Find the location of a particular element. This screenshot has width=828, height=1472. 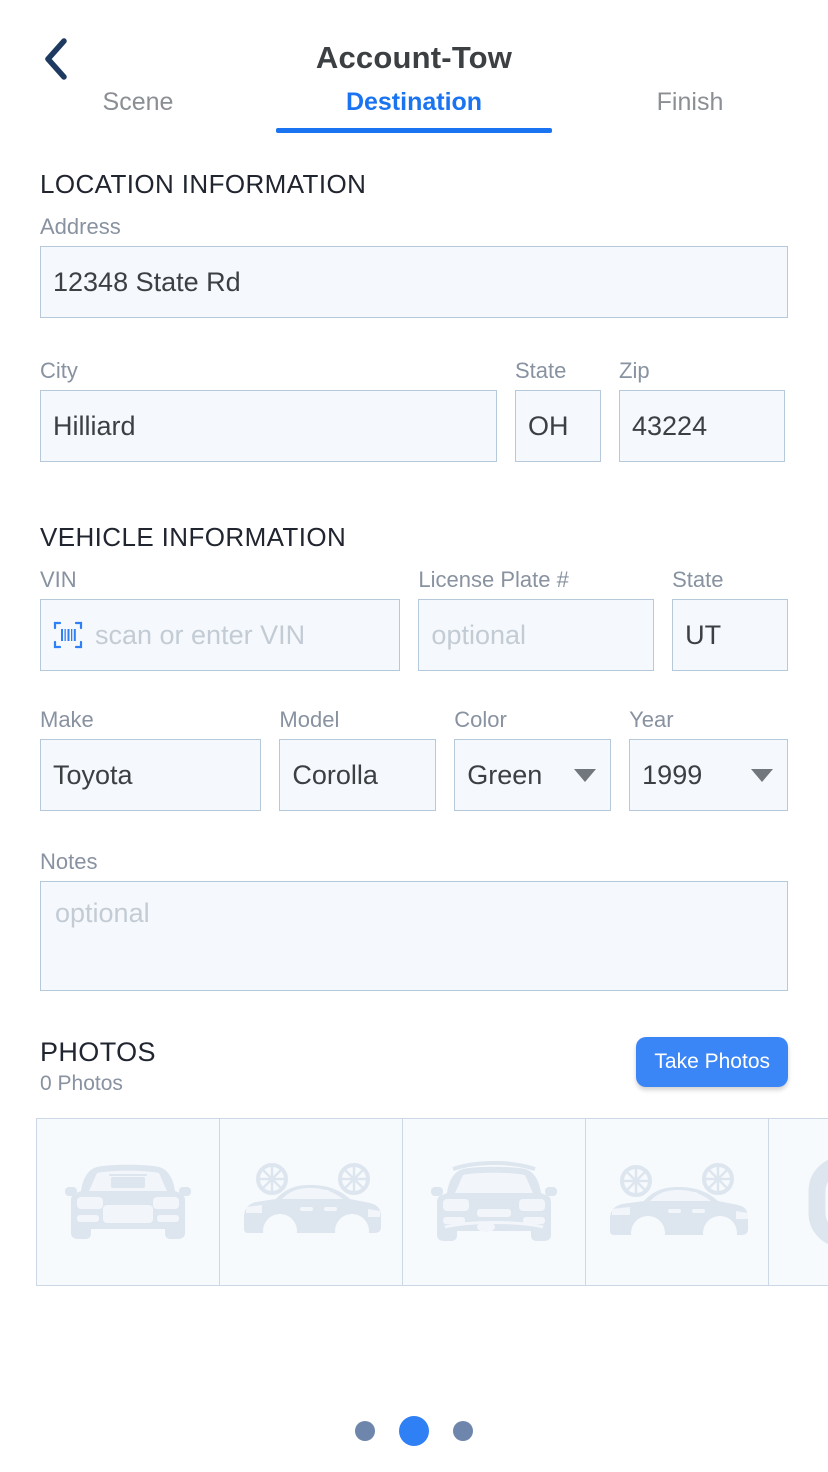

color-select: Green is located at coordinates (533, 775).